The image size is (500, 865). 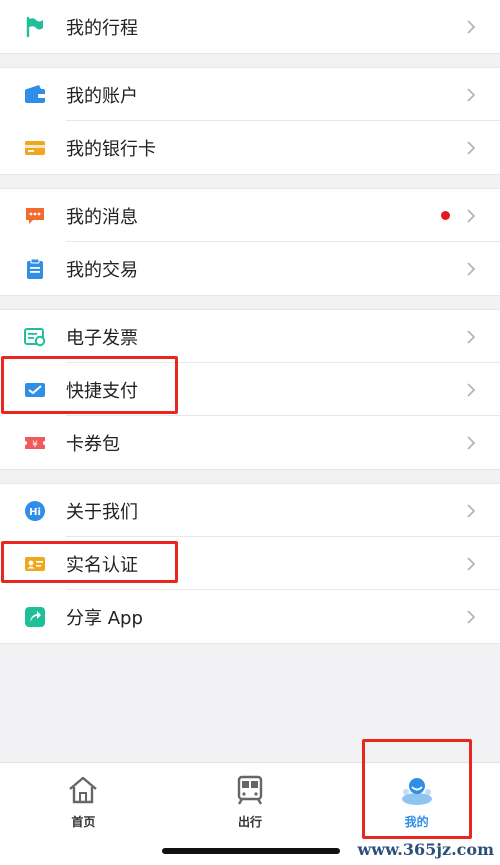 I want to click on menu-item-label: 关于我们, so click(x=102, y=512).